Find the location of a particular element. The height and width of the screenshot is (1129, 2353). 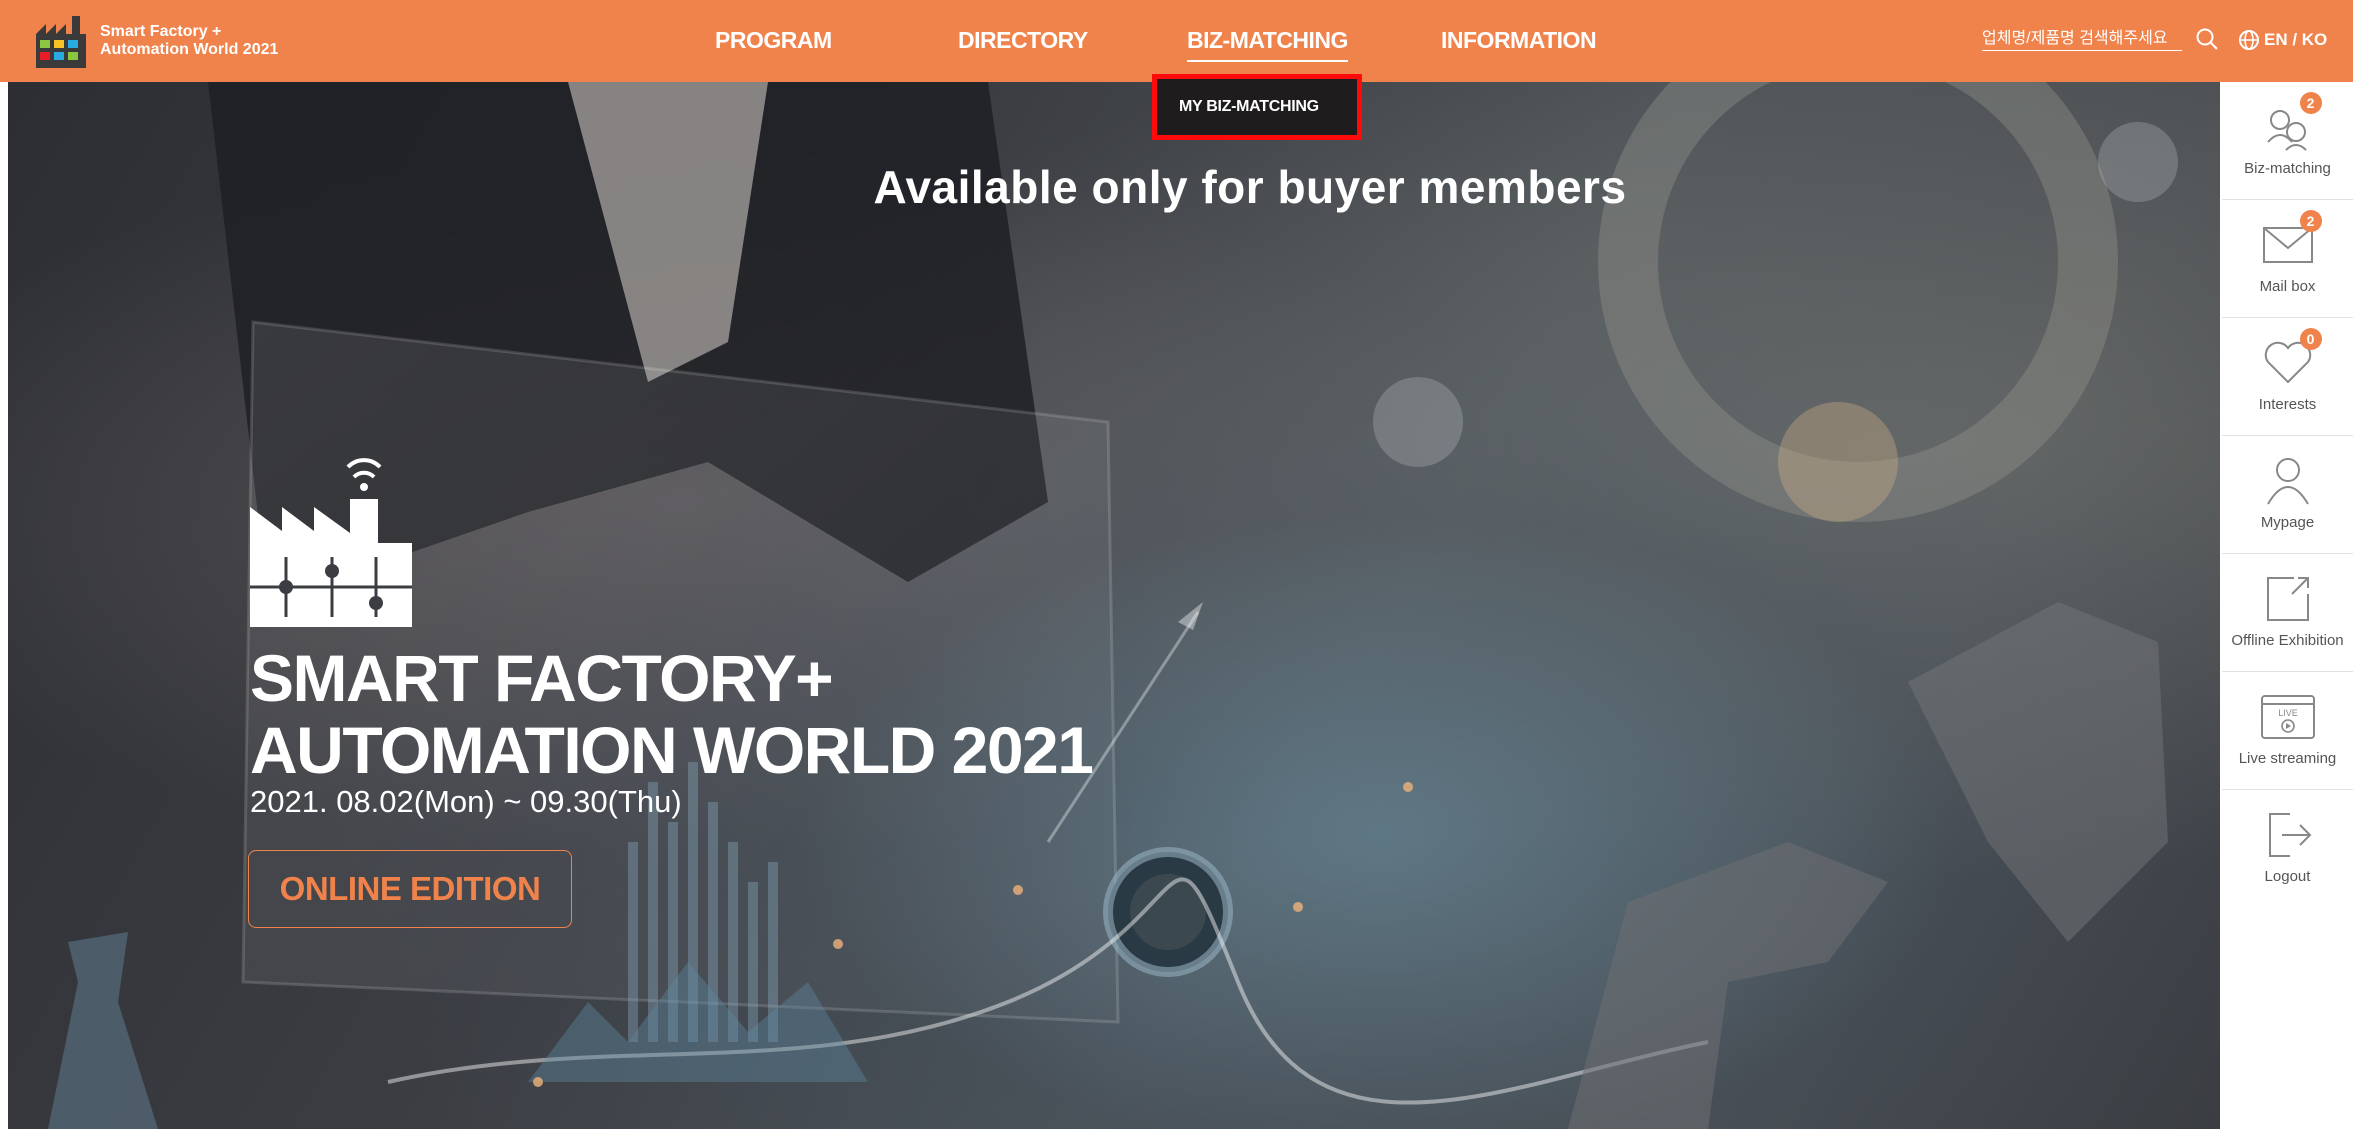

user-icon is located at coordinates (2287, 481).